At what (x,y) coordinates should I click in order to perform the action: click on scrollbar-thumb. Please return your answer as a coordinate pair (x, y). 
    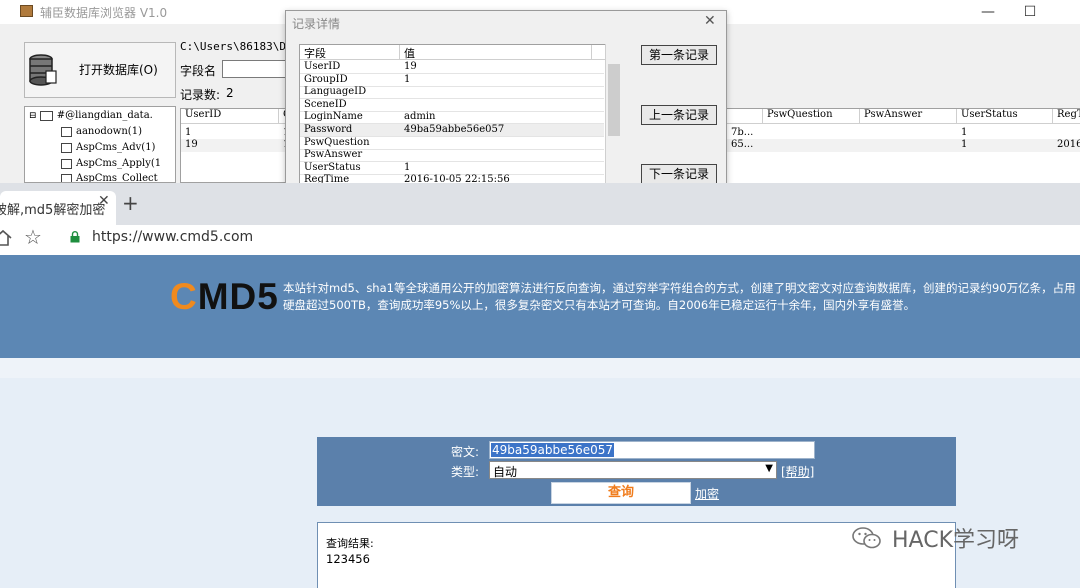
    Looking at the image, I should click on (614, 100).